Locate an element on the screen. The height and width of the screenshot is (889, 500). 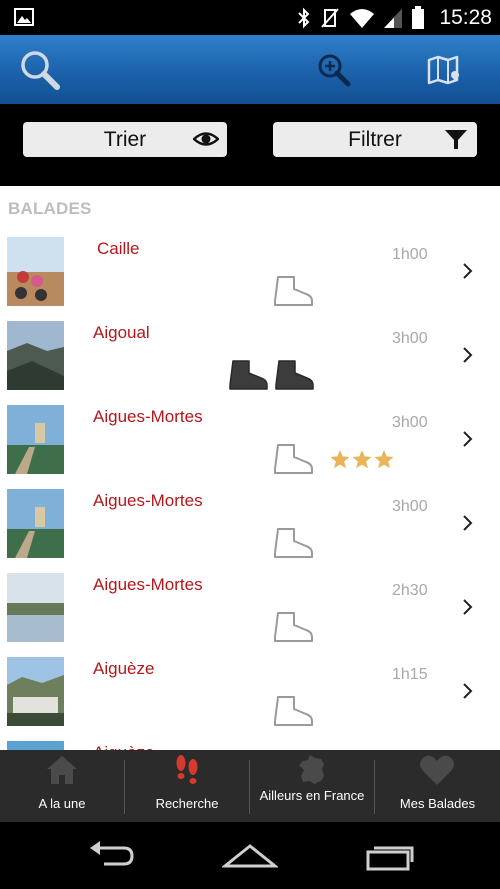
funnel-icon is located at coordinates (456, 139).